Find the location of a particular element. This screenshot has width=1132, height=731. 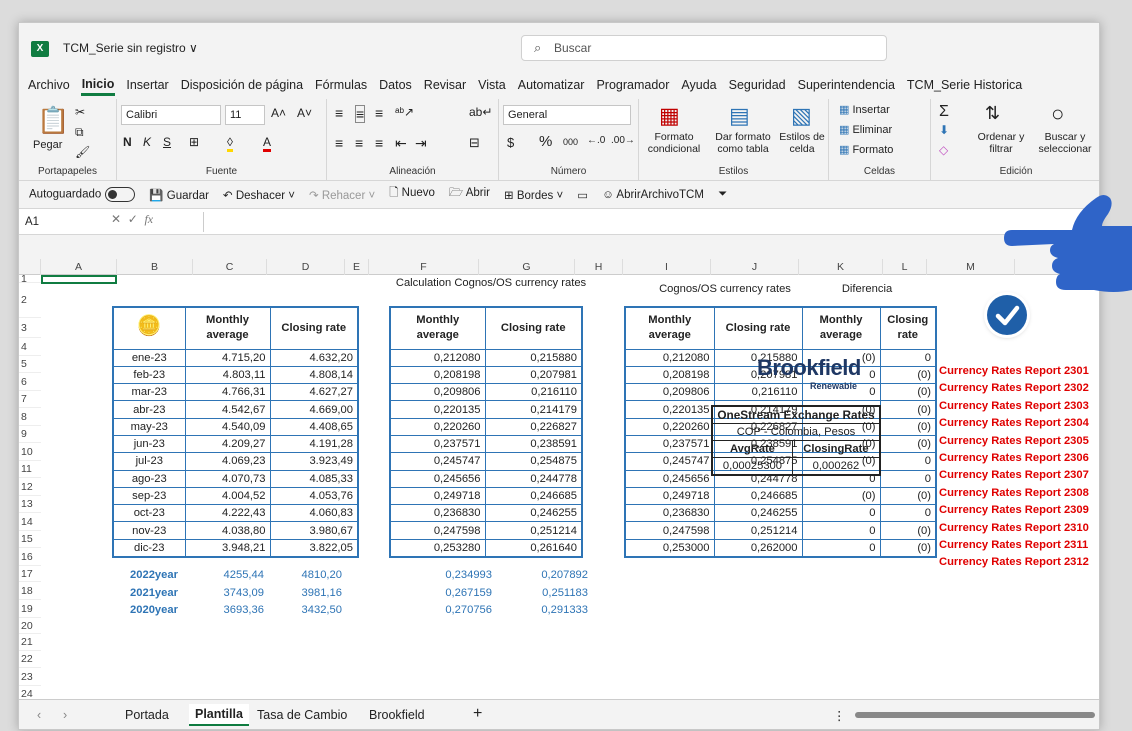

row-header-9: 9 is located at coordinates (30, 434).